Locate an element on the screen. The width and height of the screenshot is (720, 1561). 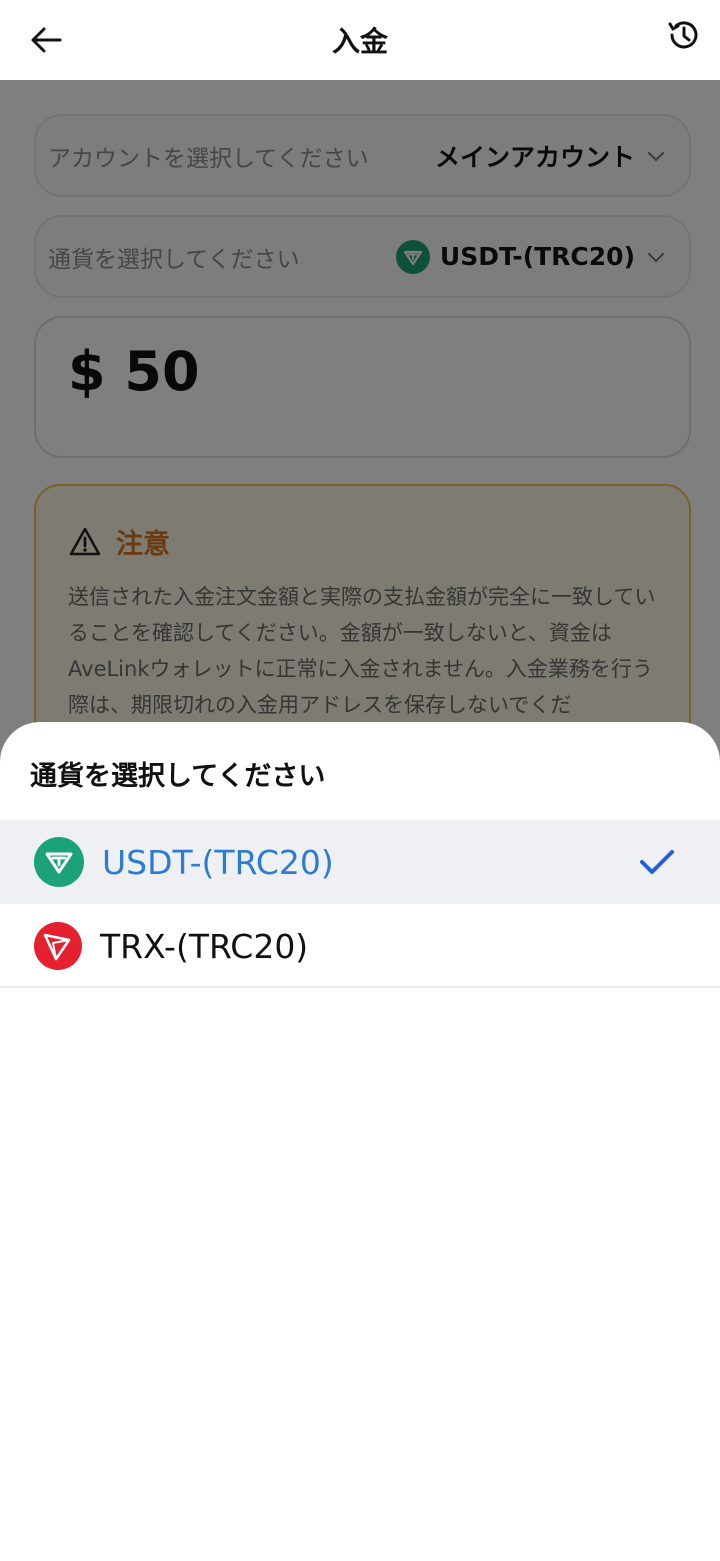
arrow-left-icon is located at coordinates (46, 40).